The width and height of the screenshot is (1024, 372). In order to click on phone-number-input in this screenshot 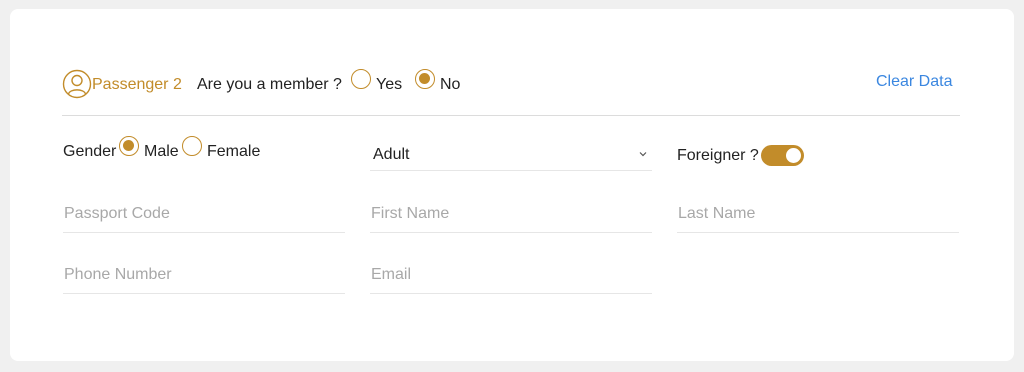, I will do `click(204, 277)`.